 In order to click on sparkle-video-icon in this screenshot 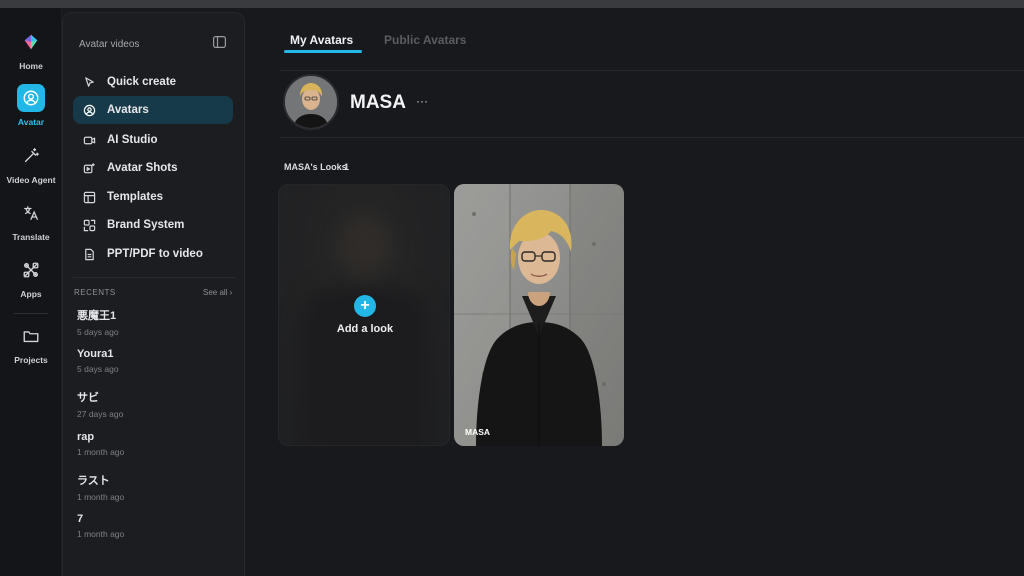, I will do `click(89, 168)`.